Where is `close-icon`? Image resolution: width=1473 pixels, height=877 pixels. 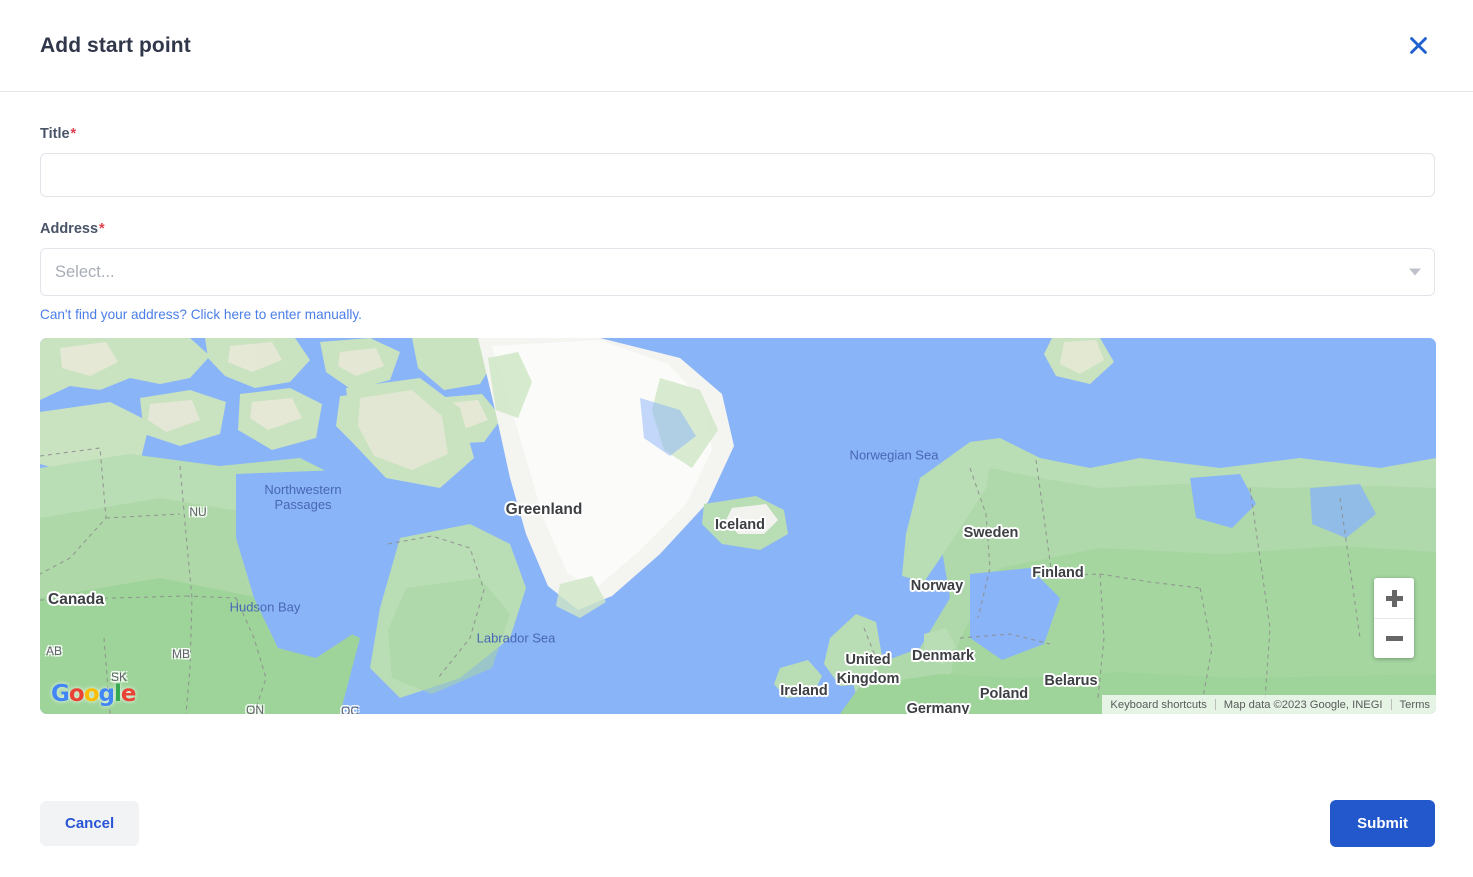 close-icon is located at coordinates (1418, 46).